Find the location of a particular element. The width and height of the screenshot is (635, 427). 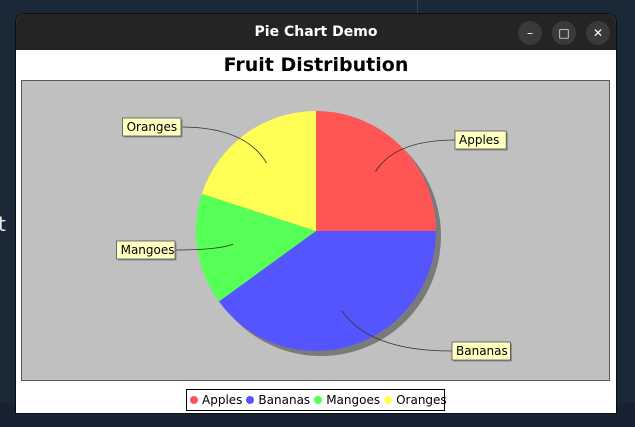

chart-legend: Apples Bananas Mangoes Oranges is located at coordinates (316, 400).